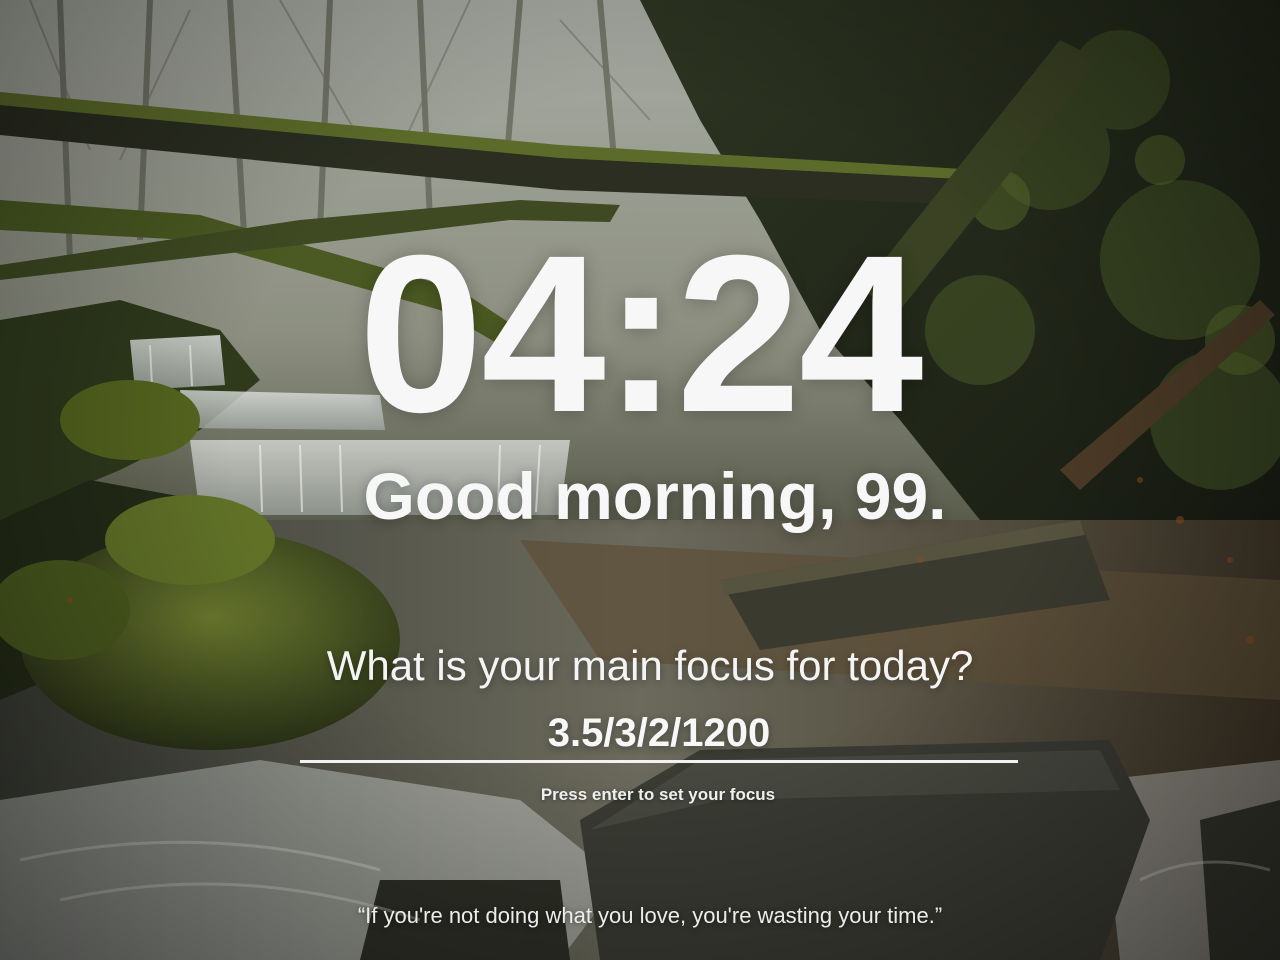  What do you see at coordinates (650, 665) in the screenshot?
I see `focus-question: What is your main focus for today?` at bounding box center [650, 665].